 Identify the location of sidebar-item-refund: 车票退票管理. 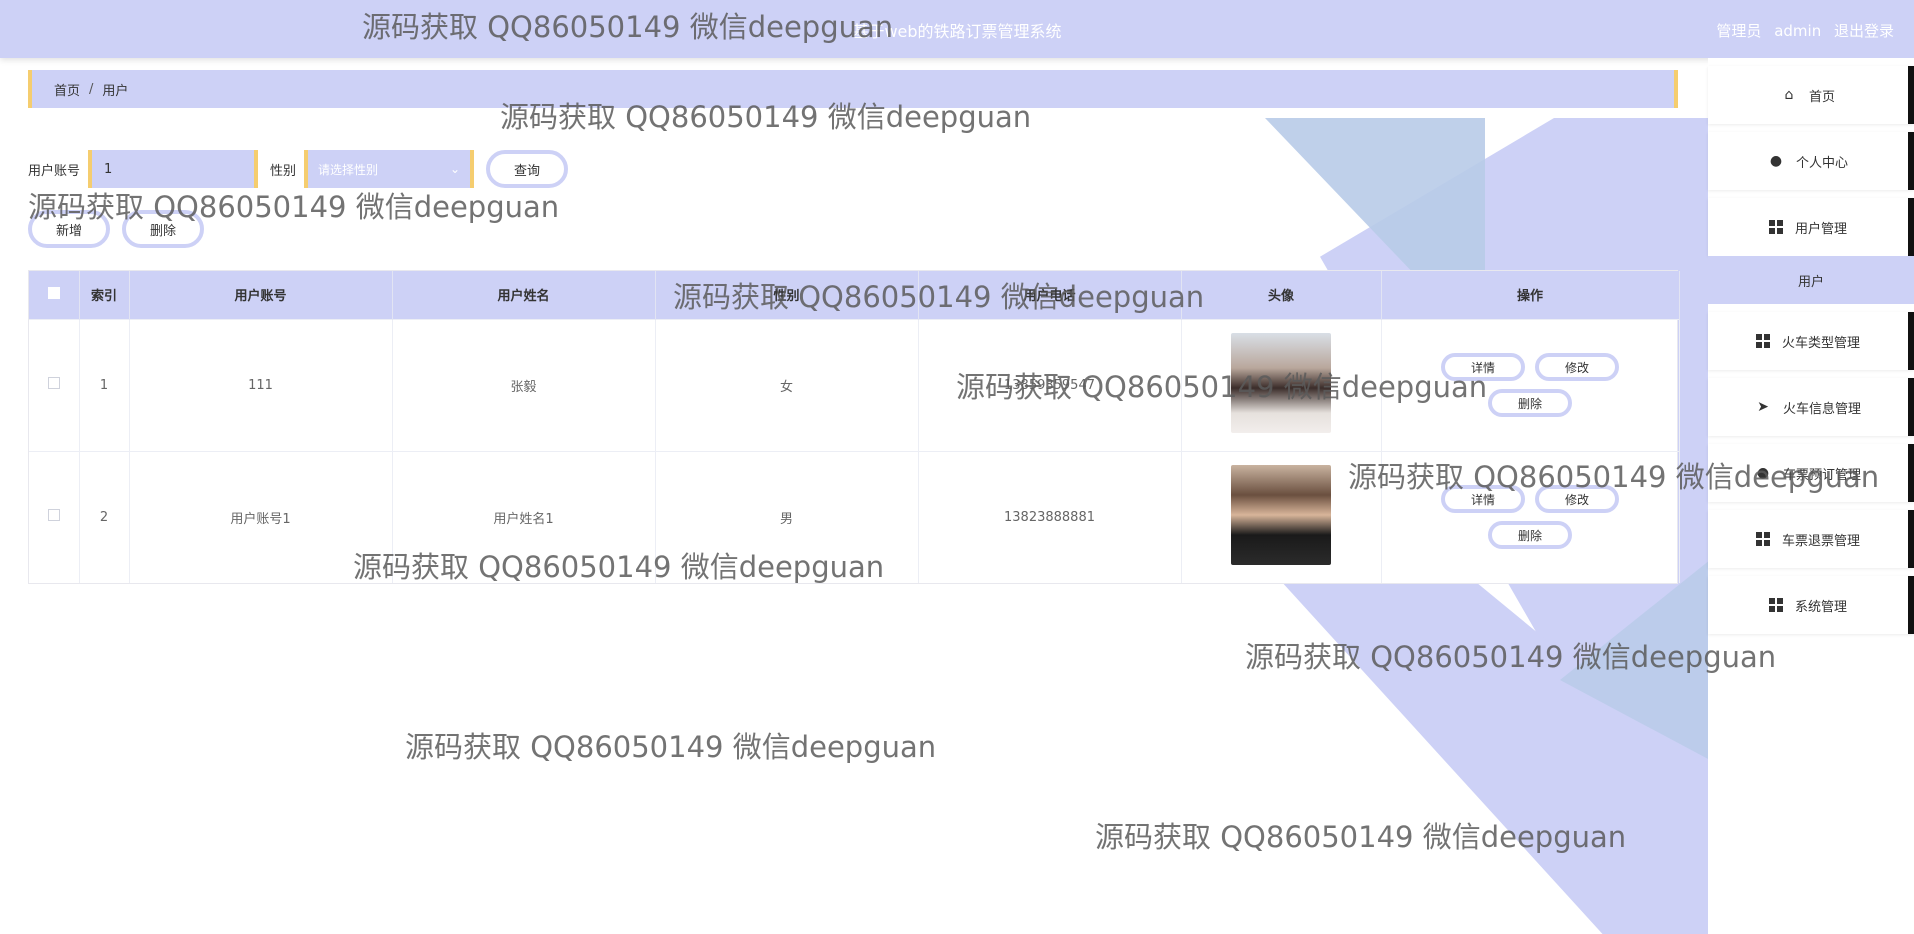
(1811, 539).